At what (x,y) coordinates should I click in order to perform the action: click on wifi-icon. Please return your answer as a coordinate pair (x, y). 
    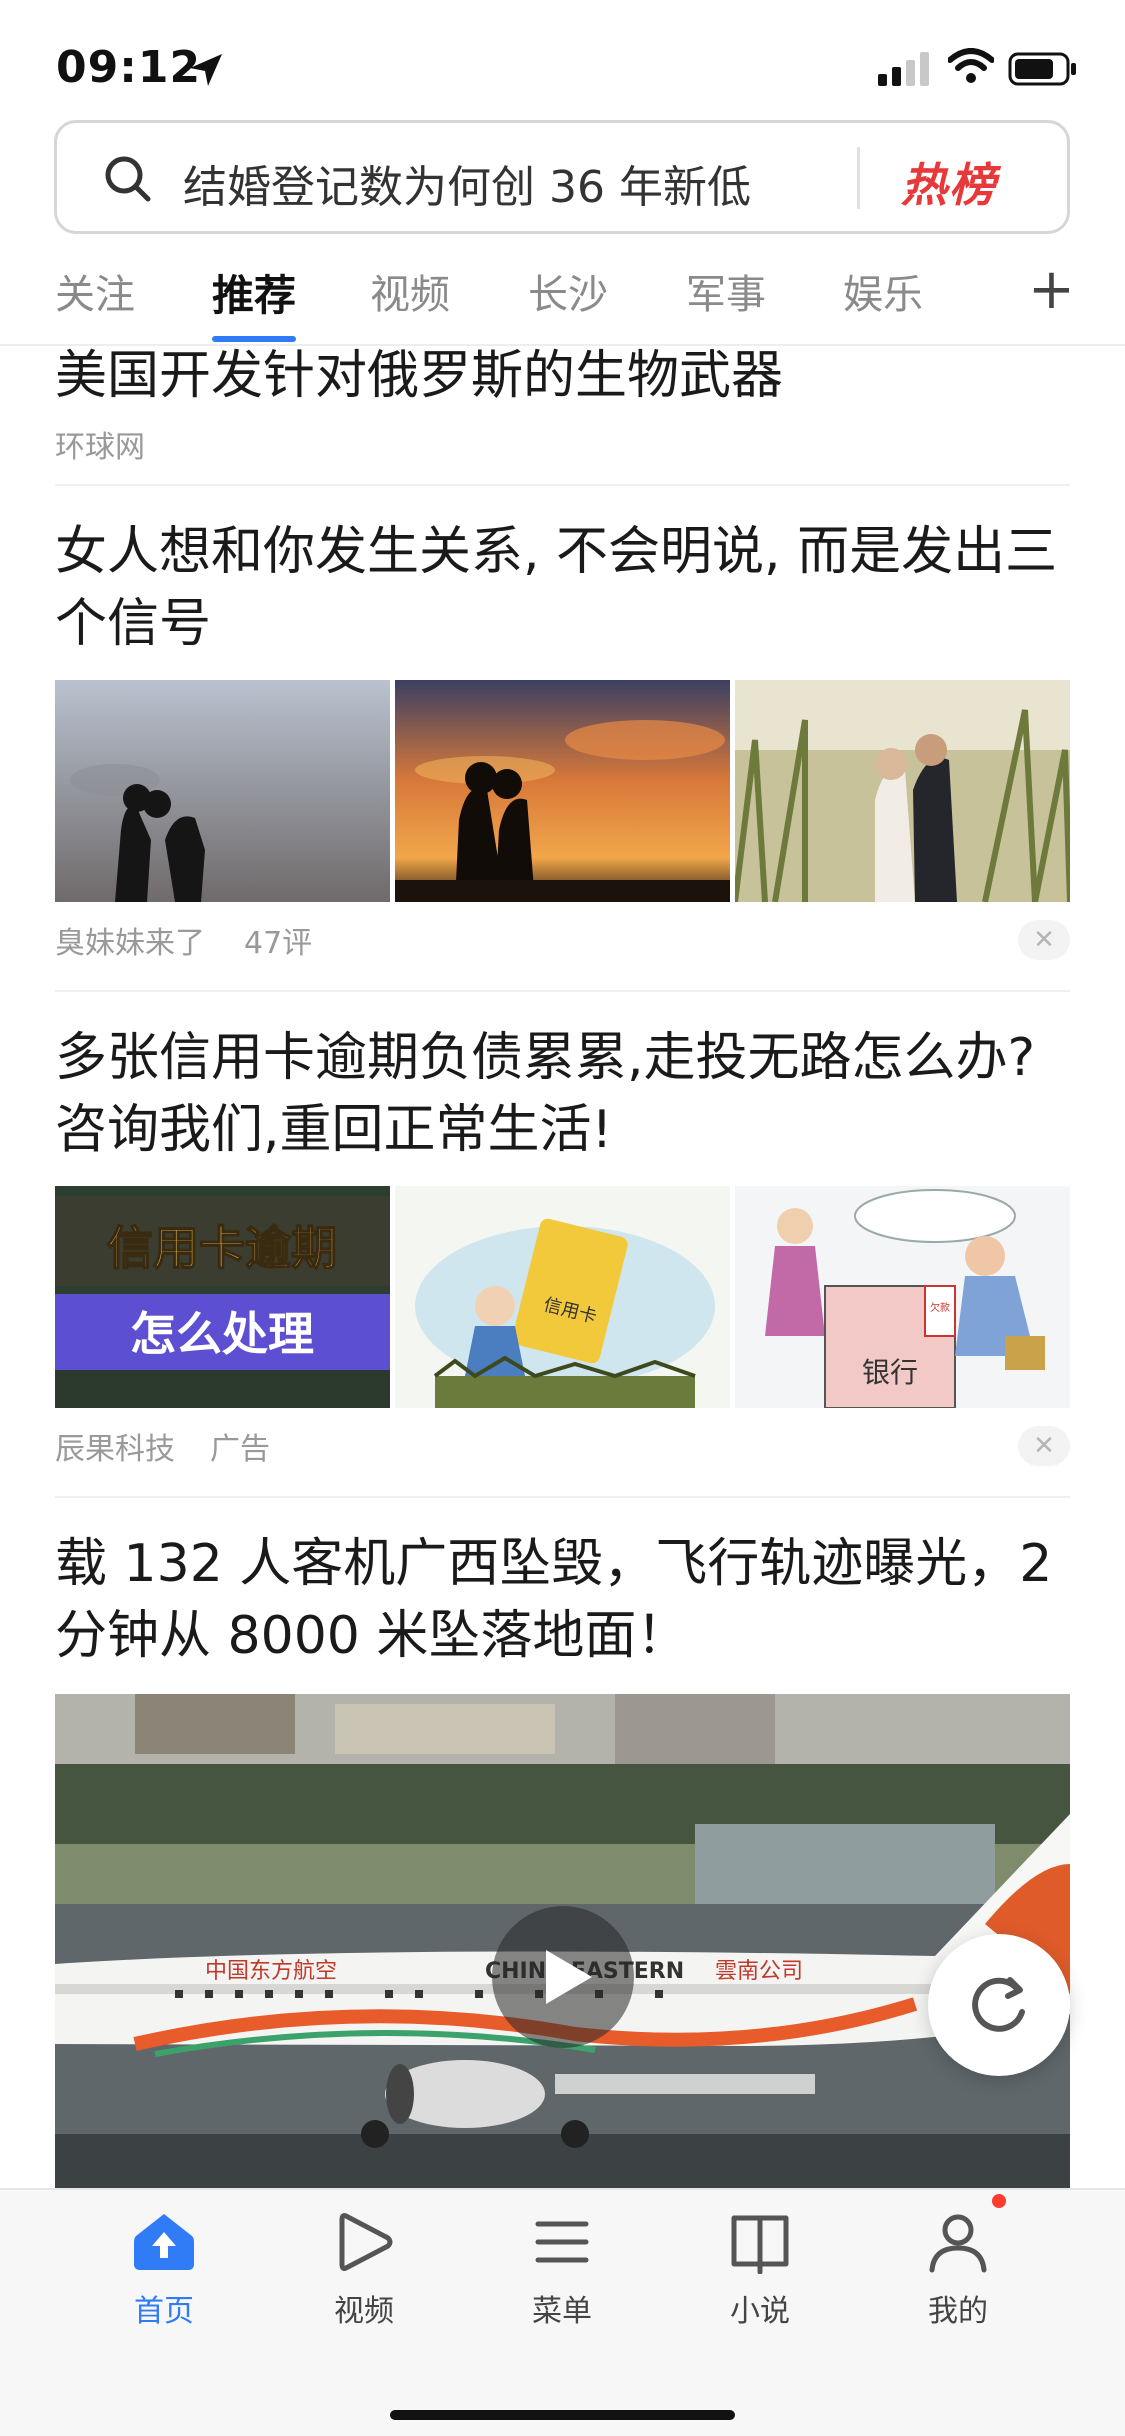
    Looking at the image, I should click on (971, 65).